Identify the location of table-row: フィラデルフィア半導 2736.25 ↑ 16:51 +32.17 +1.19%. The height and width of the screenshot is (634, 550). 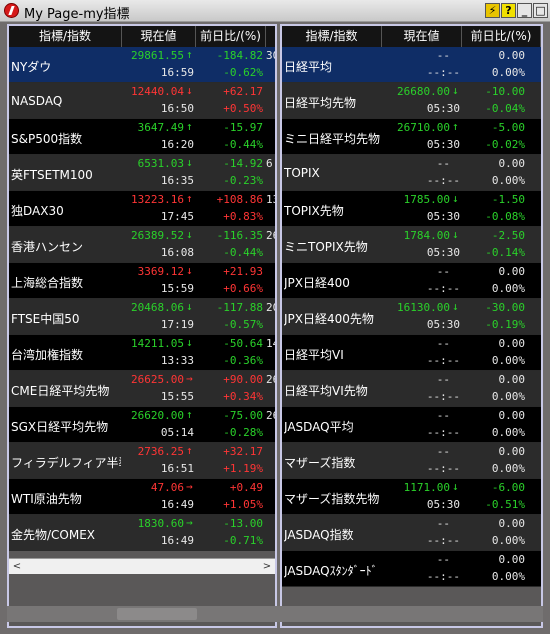
(142, 461).